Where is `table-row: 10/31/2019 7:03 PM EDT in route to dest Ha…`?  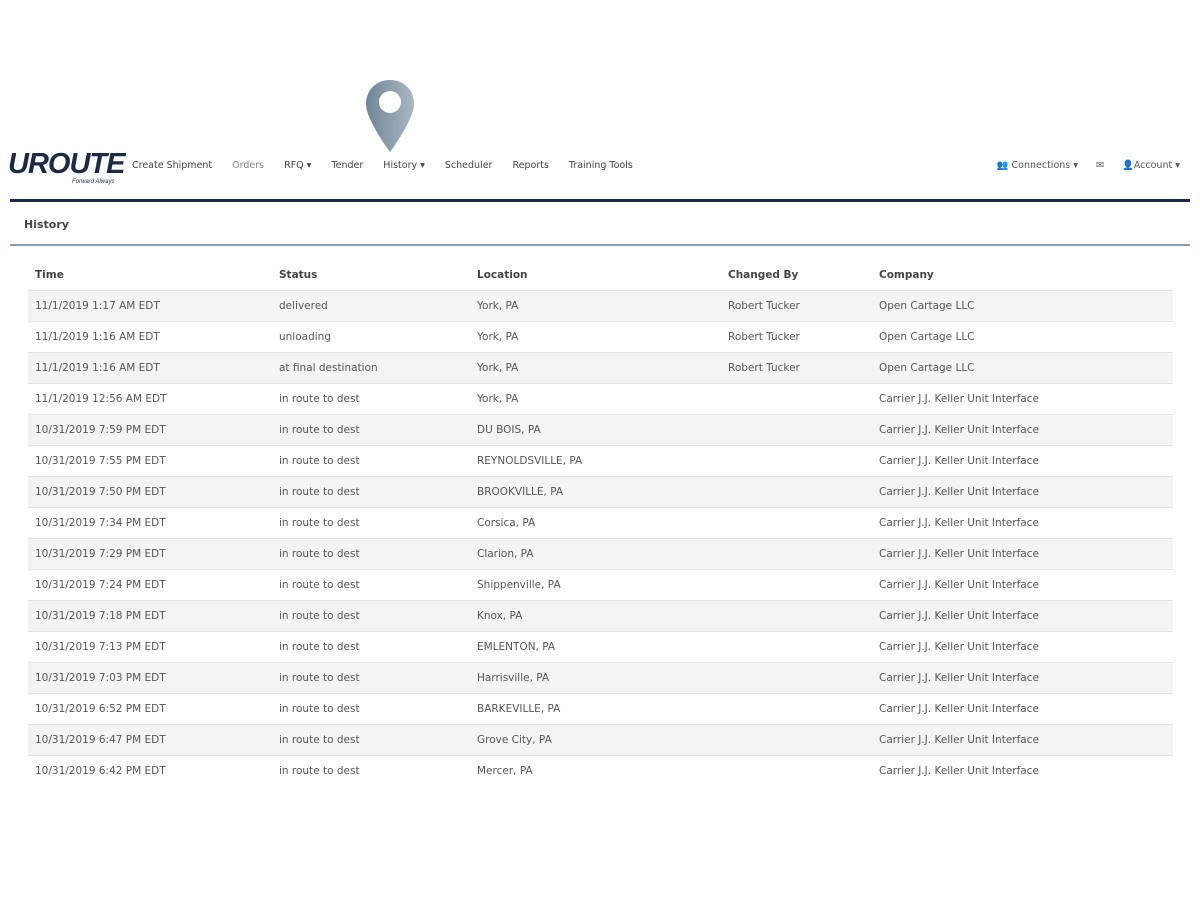 table-row: 10/31/2019 7:03 PM EDT in route to dest Ha… is located at coordinates (600, 678).